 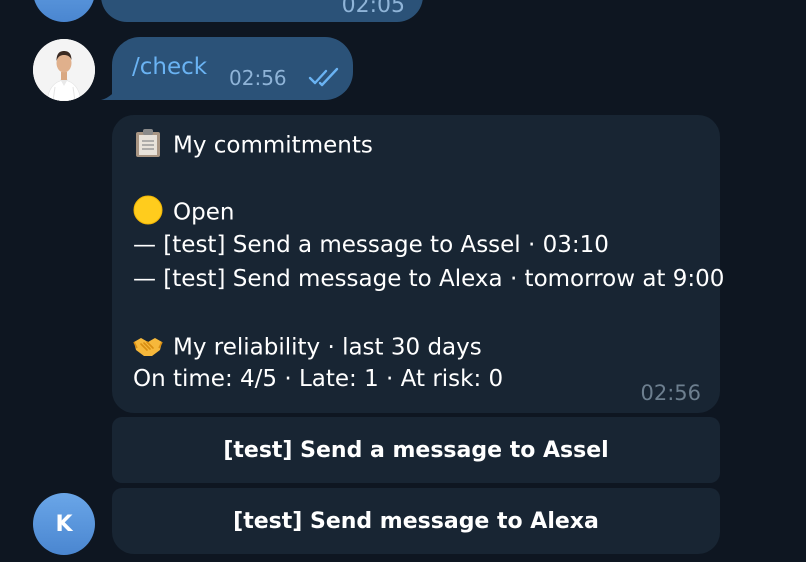 I want to click on outgoing-message: /check 02:56, so click(x=232, y=68).